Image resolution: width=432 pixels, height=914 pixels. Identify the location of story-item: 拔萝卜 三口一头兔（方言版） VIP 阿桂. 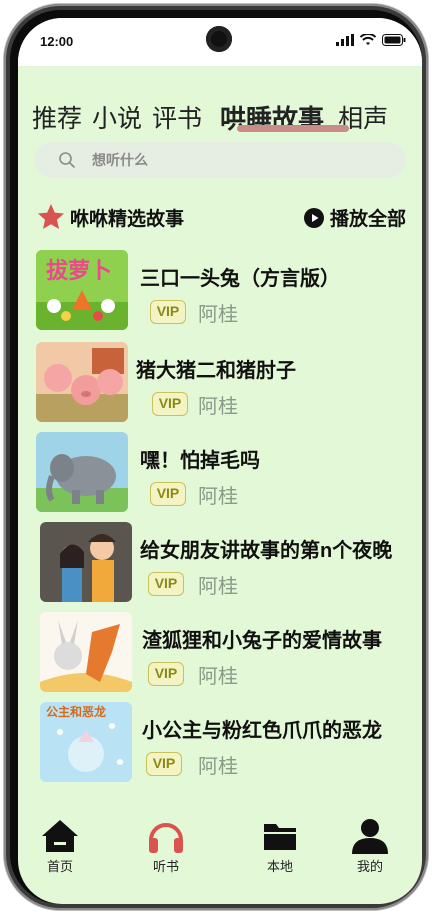
(226, 290).